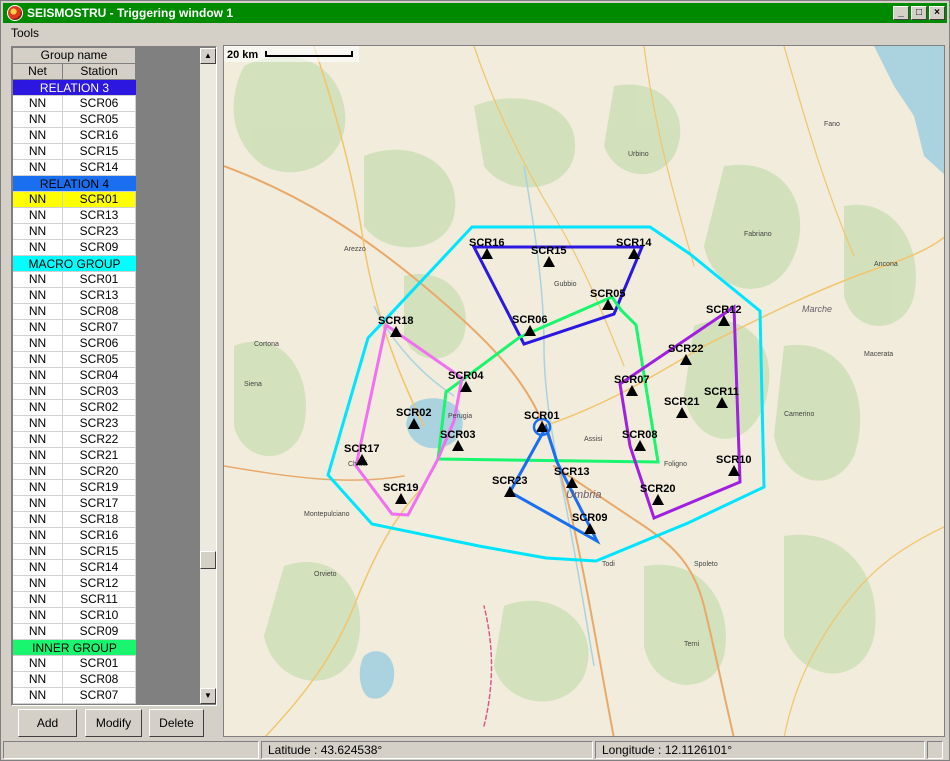  I want to click on table-row: NN SCR11, so click(74, 600).